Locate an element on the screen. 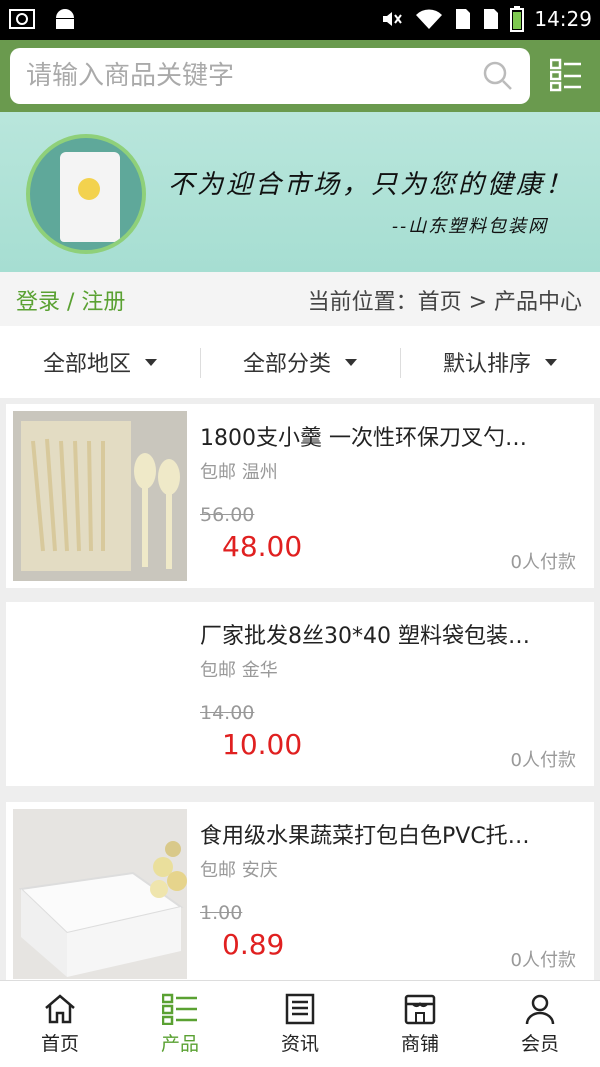 The image size is (600, 1067). tab-member: 会员 is located at coordinates (540, 1024).